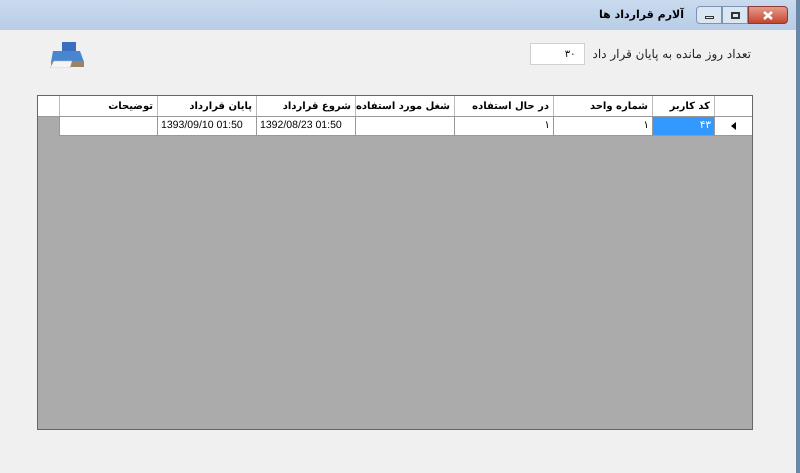 This screenshot has height=473, width=800. What do you see at coordinates (206, 126) in the screenshot?
I see `table-cell: 1393/09/10 01:50` at bounding box center [206, 126].